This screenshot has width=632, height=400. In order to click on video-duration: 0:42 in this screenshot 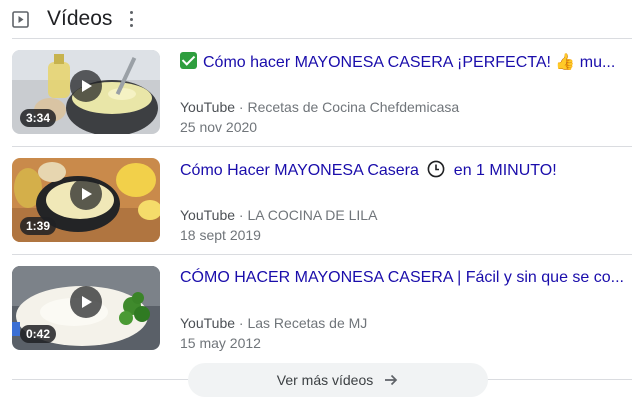, I will do `click(38, 334)`.